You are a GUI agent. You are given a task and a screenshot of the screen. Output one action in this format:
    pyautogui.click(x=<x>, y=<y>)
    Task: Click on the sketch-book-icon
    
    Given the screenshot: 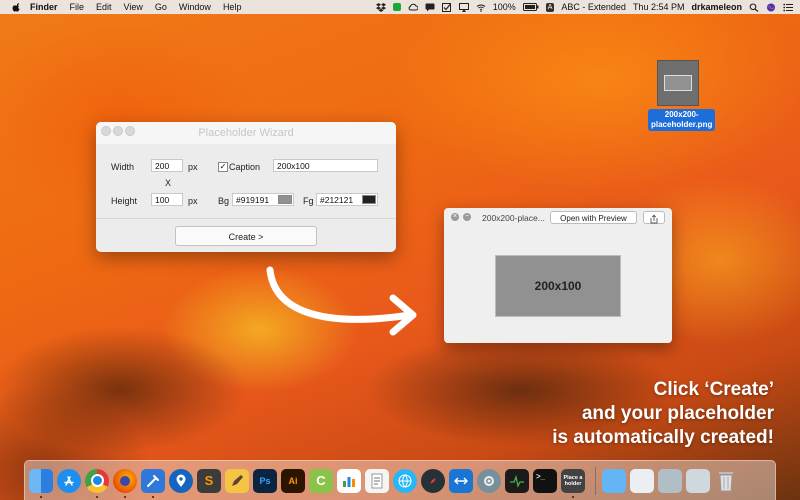 What is the action you would take?
    pyautogui.click(x=237, y=480)
    